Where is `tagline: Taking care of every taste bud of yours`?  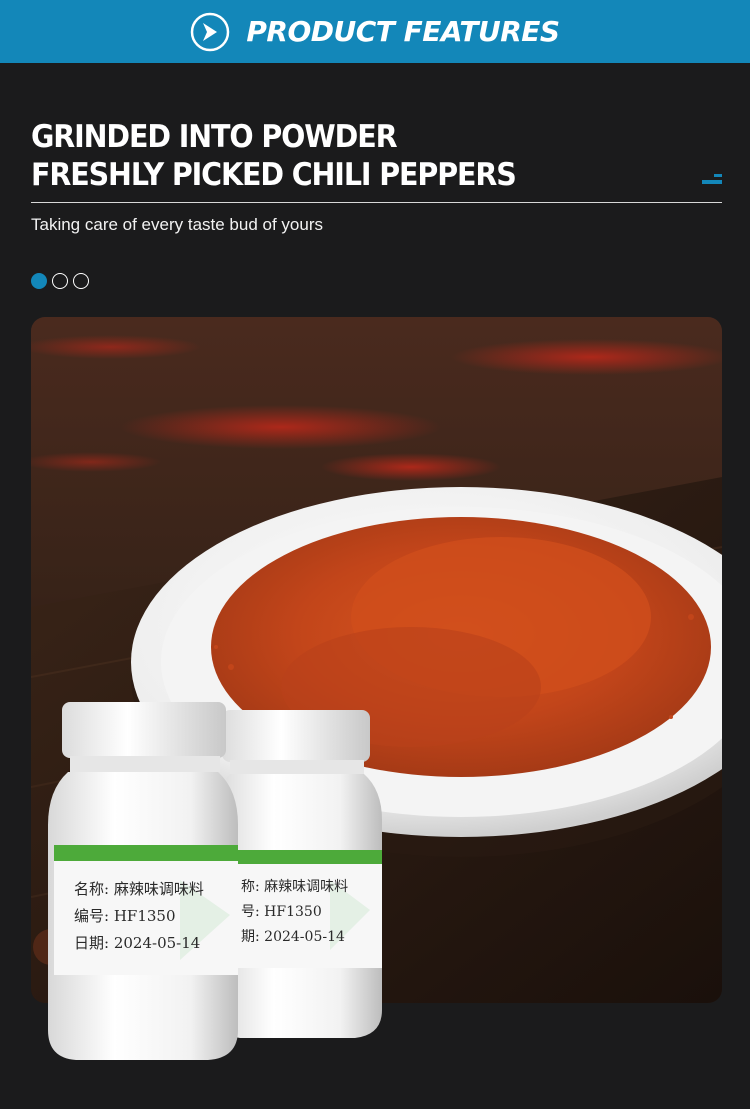 tagline: Taking care of every taste bud of yours is located at coordinates (177, 224).